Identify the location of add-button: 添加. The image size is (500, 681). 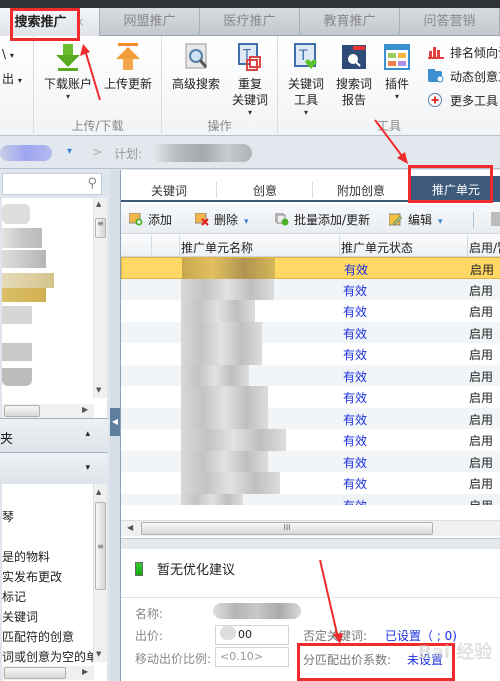
(150, 219).